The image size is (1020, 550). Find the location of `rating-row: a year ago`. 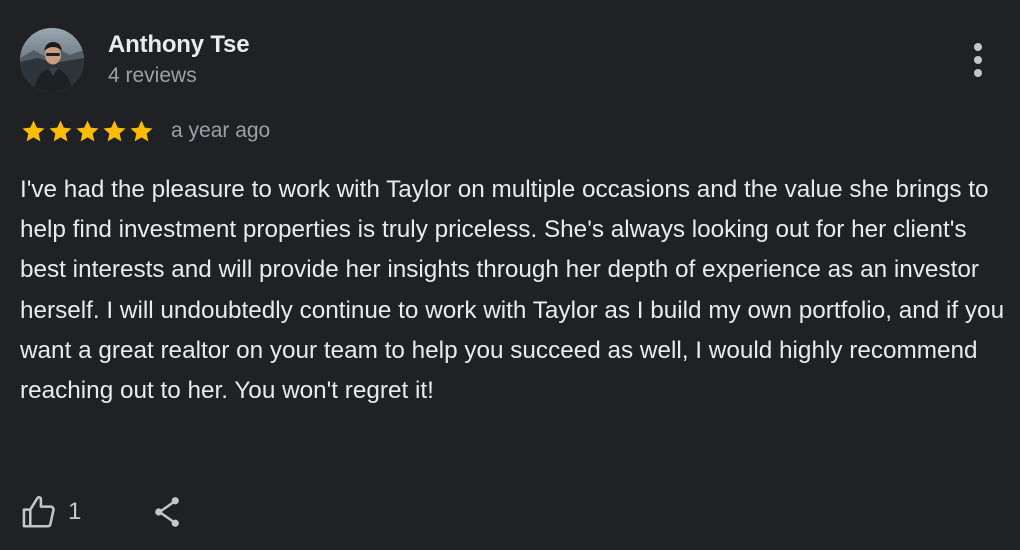

rating-row: a year ago is located at coordinates (145, 131).